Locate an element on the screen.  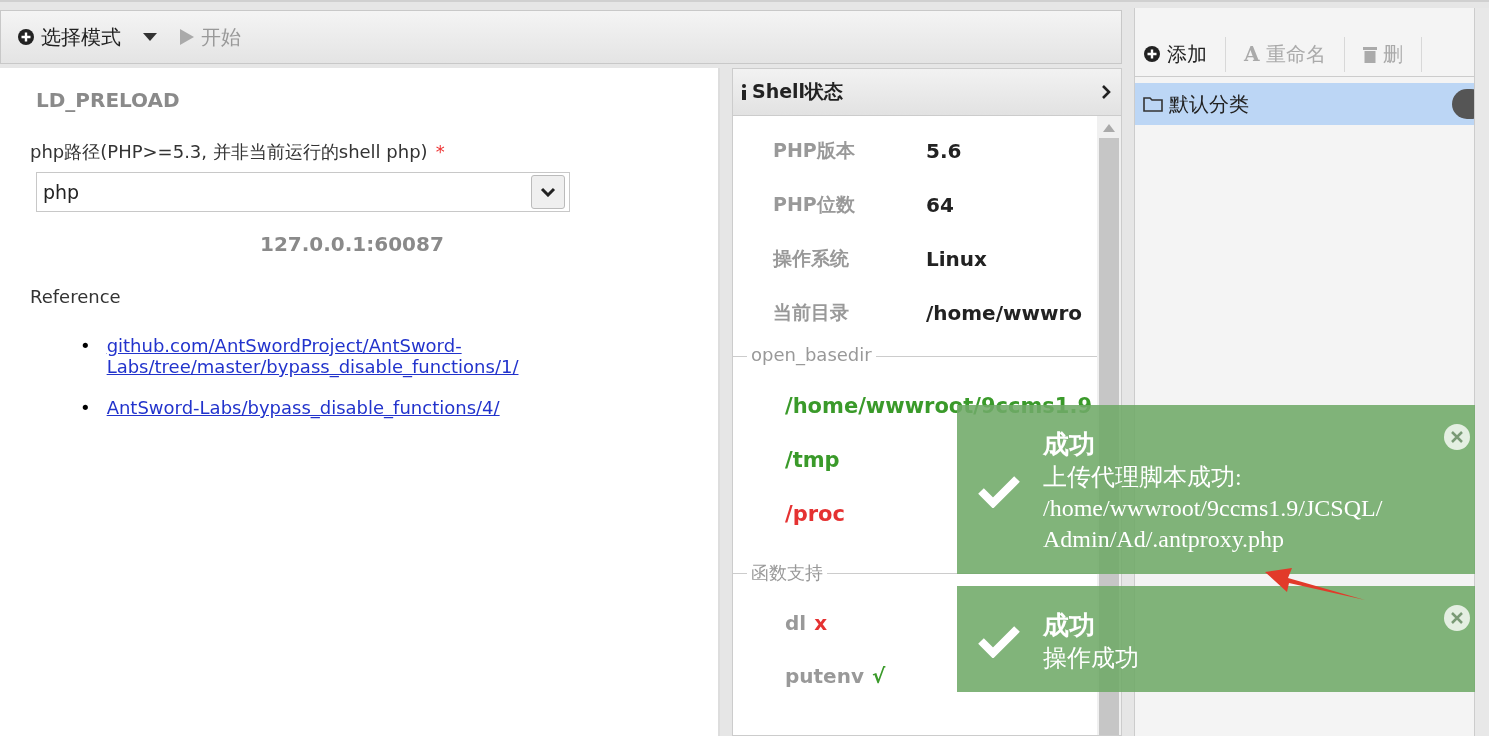
basedir-path: /tmp is located at coordinates (812, 460).